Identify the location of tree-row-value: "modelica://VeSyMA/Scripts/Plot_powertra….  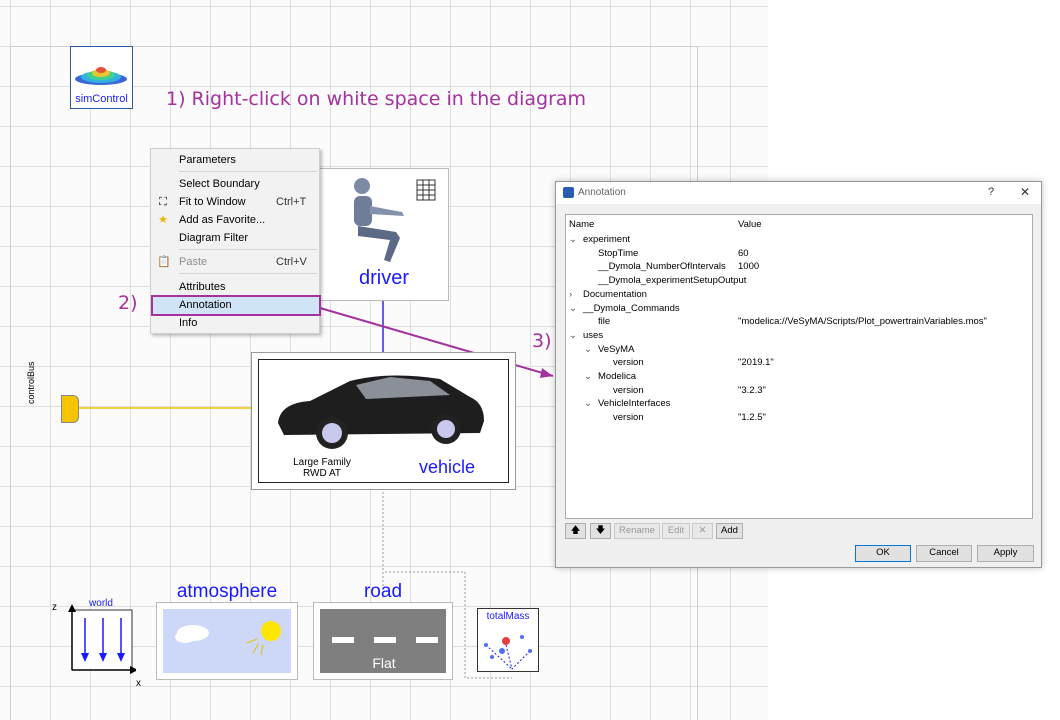
(862, 322).